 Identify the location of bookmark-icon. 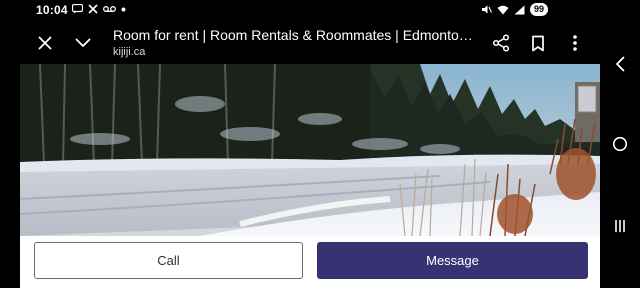
(538, 43).